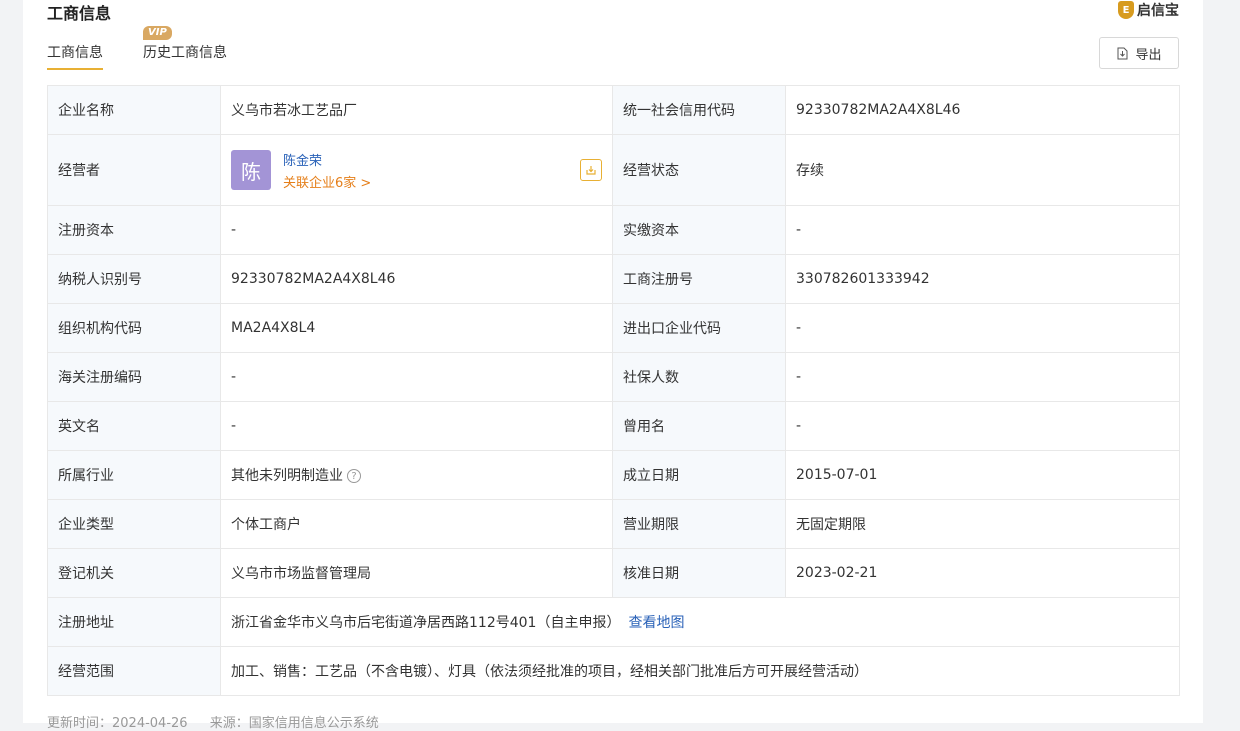 The width and height of the screenshot is (1240, 731). Describe the element at coordinates (416, 475) in the screenshot. I see `industry-cell: 其他未列明制造业?` at that location.